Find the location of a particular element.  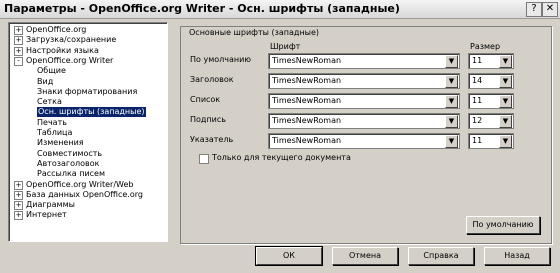

tree-item: Печать is located at coordinates (52, 123).